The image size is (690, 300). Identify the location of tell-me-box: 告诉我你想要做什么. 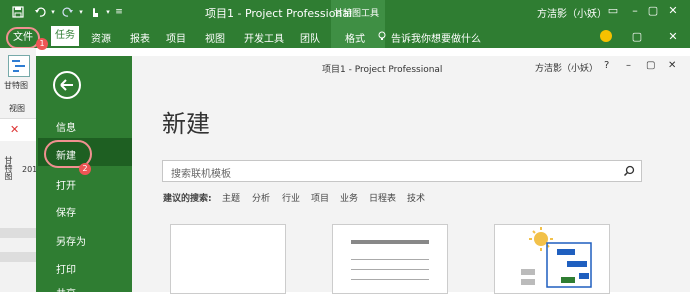
(436, 37).